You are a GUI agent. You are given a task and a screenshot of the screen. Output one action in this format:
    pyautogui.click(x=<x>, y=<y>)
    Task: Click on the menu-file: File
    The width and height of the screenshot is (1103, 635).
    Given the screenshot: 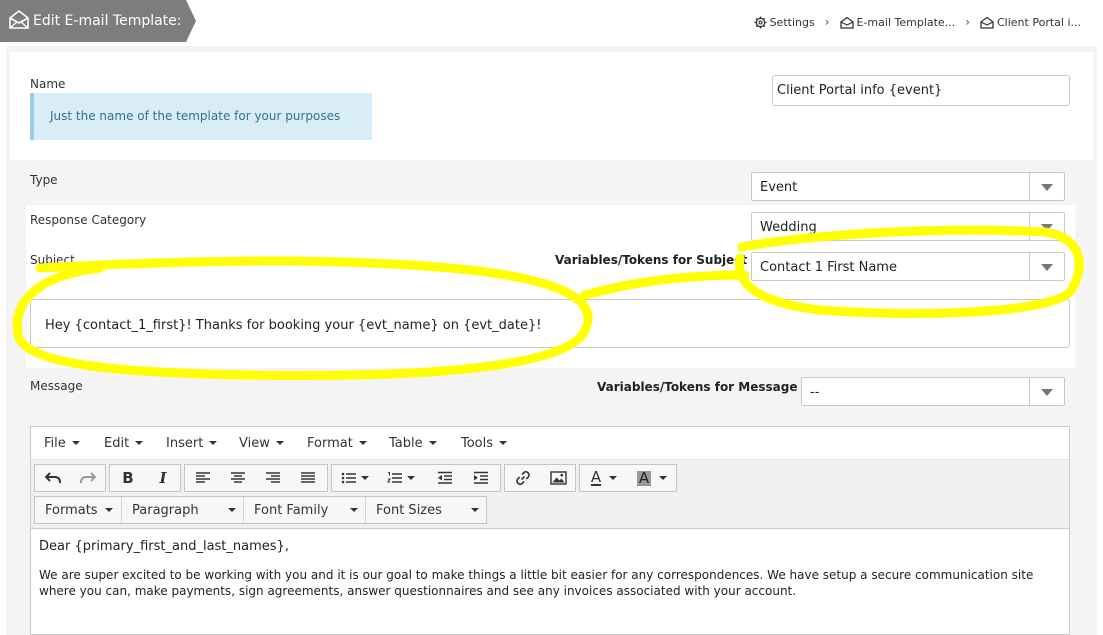 What is the action you would take?
    pyautogui.click(x=62, y=443)
    